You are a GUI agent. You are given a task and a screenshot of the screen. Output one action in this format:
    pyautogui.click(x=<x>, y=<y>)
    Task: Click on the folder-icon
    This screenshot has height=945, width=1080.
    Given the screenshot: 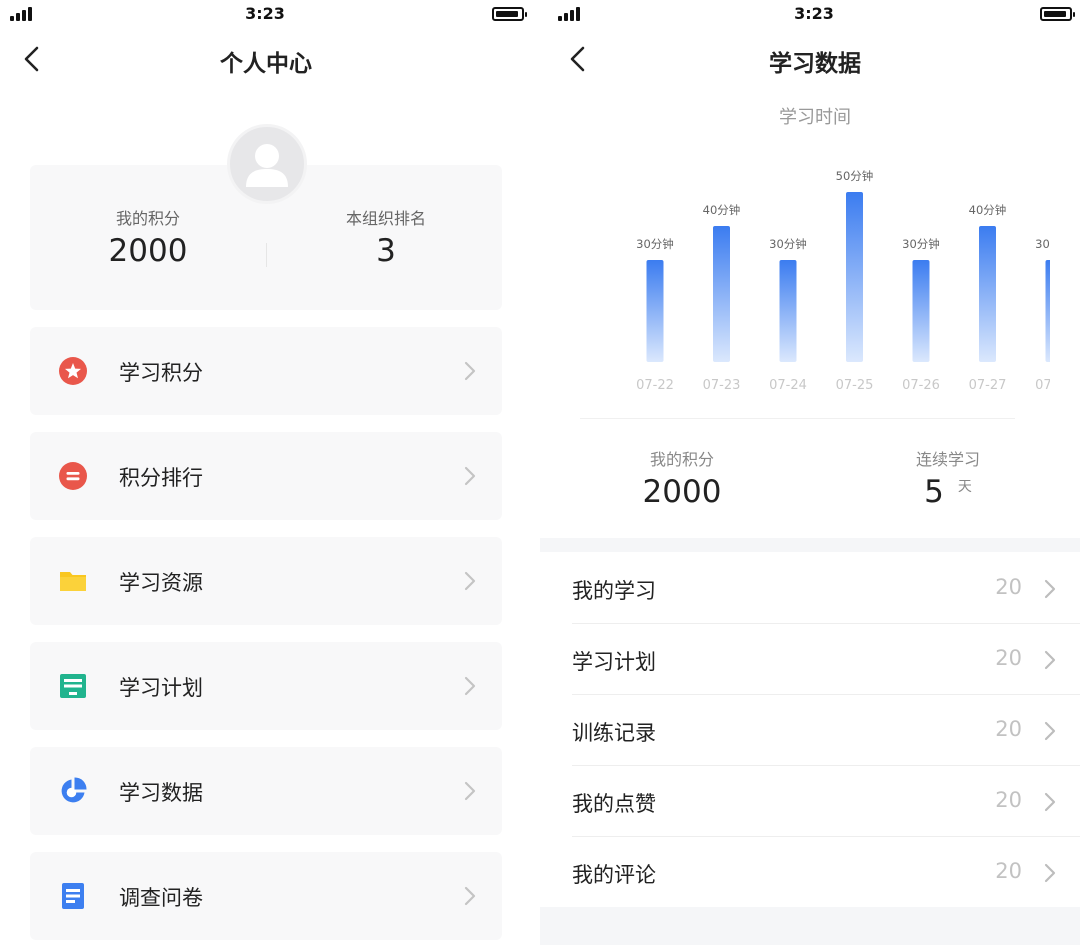 What is the action you would take?
    pyautogui.click(x=73, y=581)
    